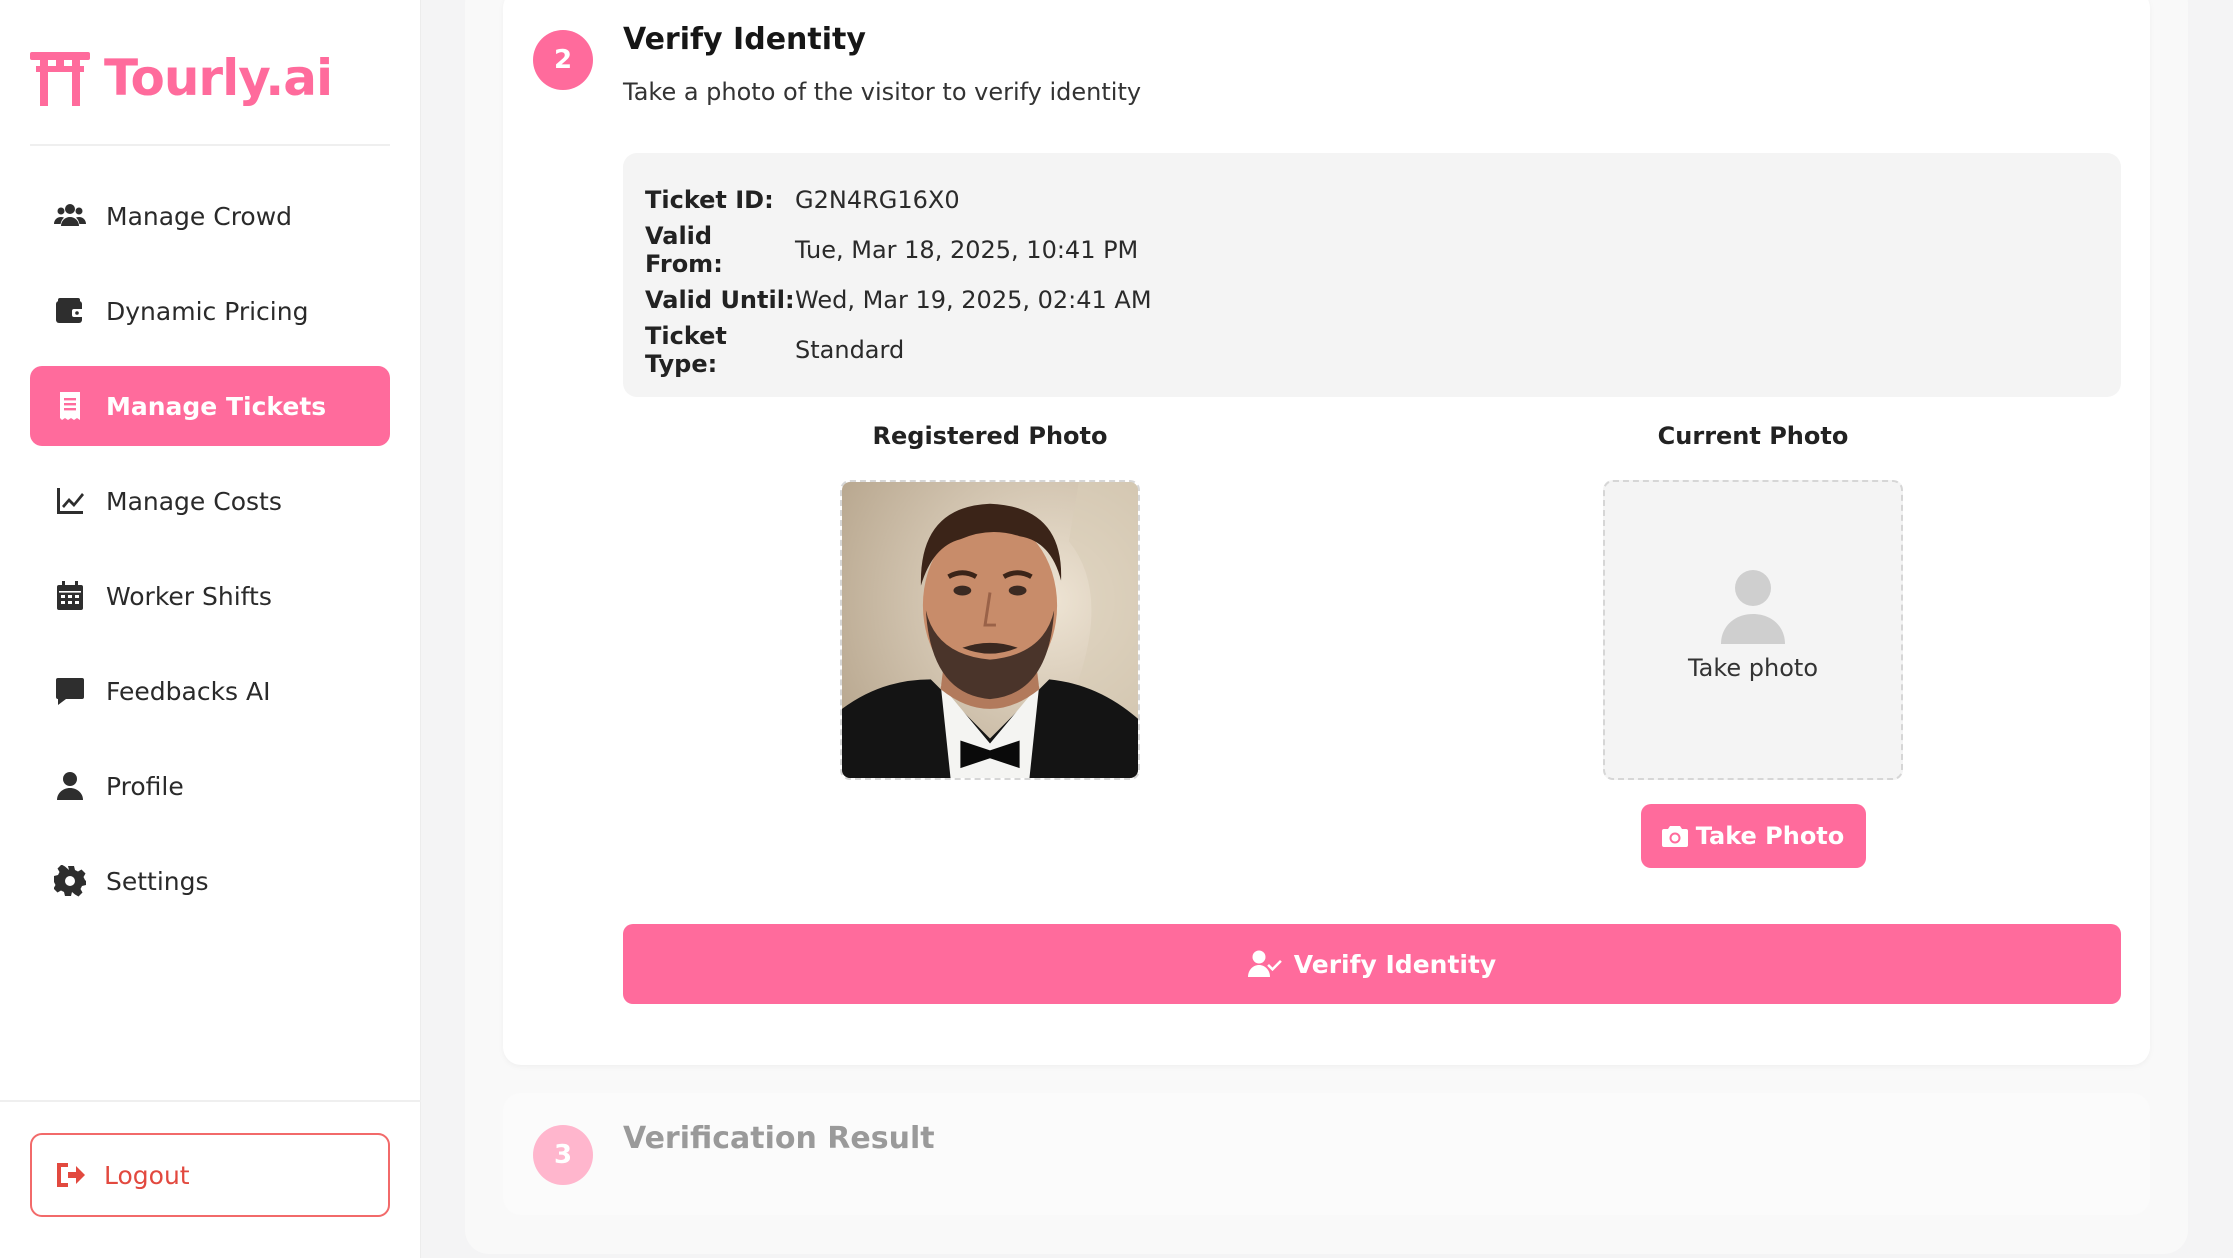 The height and width of the screenshot is (1258, 2233). I want to click on camera-icon, so click(1674, 836).